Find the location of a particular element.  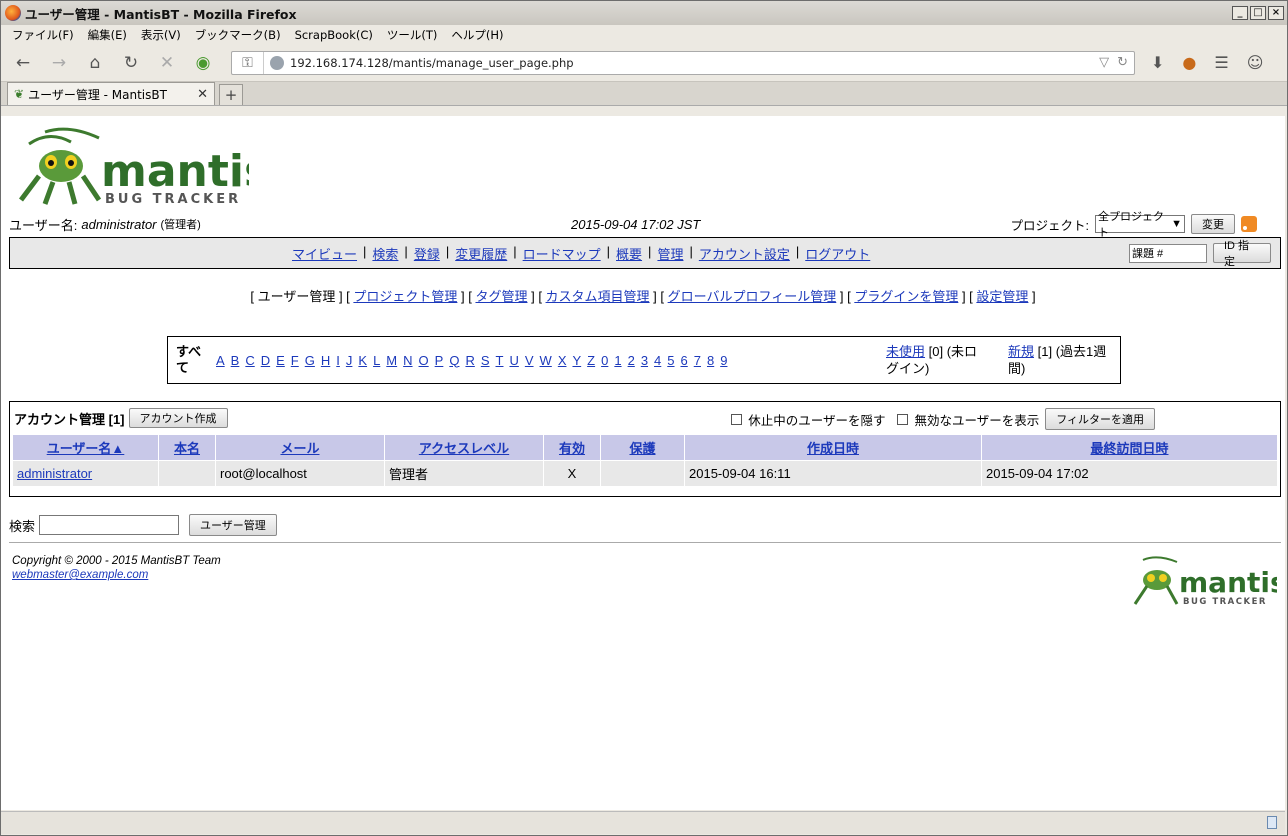

jump-to-issue-button: ID 指定 is located at coordinates (1242, 254).